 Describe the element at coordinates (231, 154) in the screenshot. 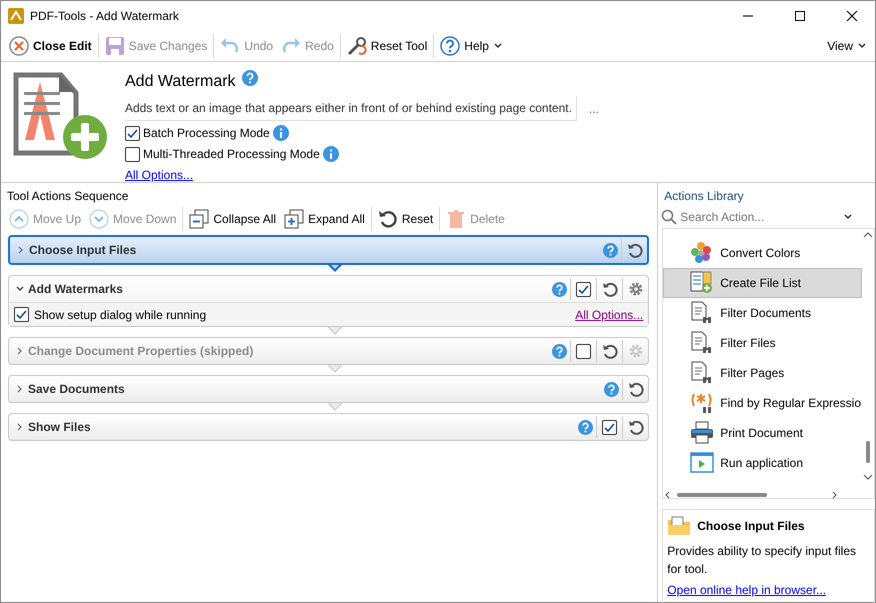

I see `option-label: Multi-Threaded Processing Mode` at that location.